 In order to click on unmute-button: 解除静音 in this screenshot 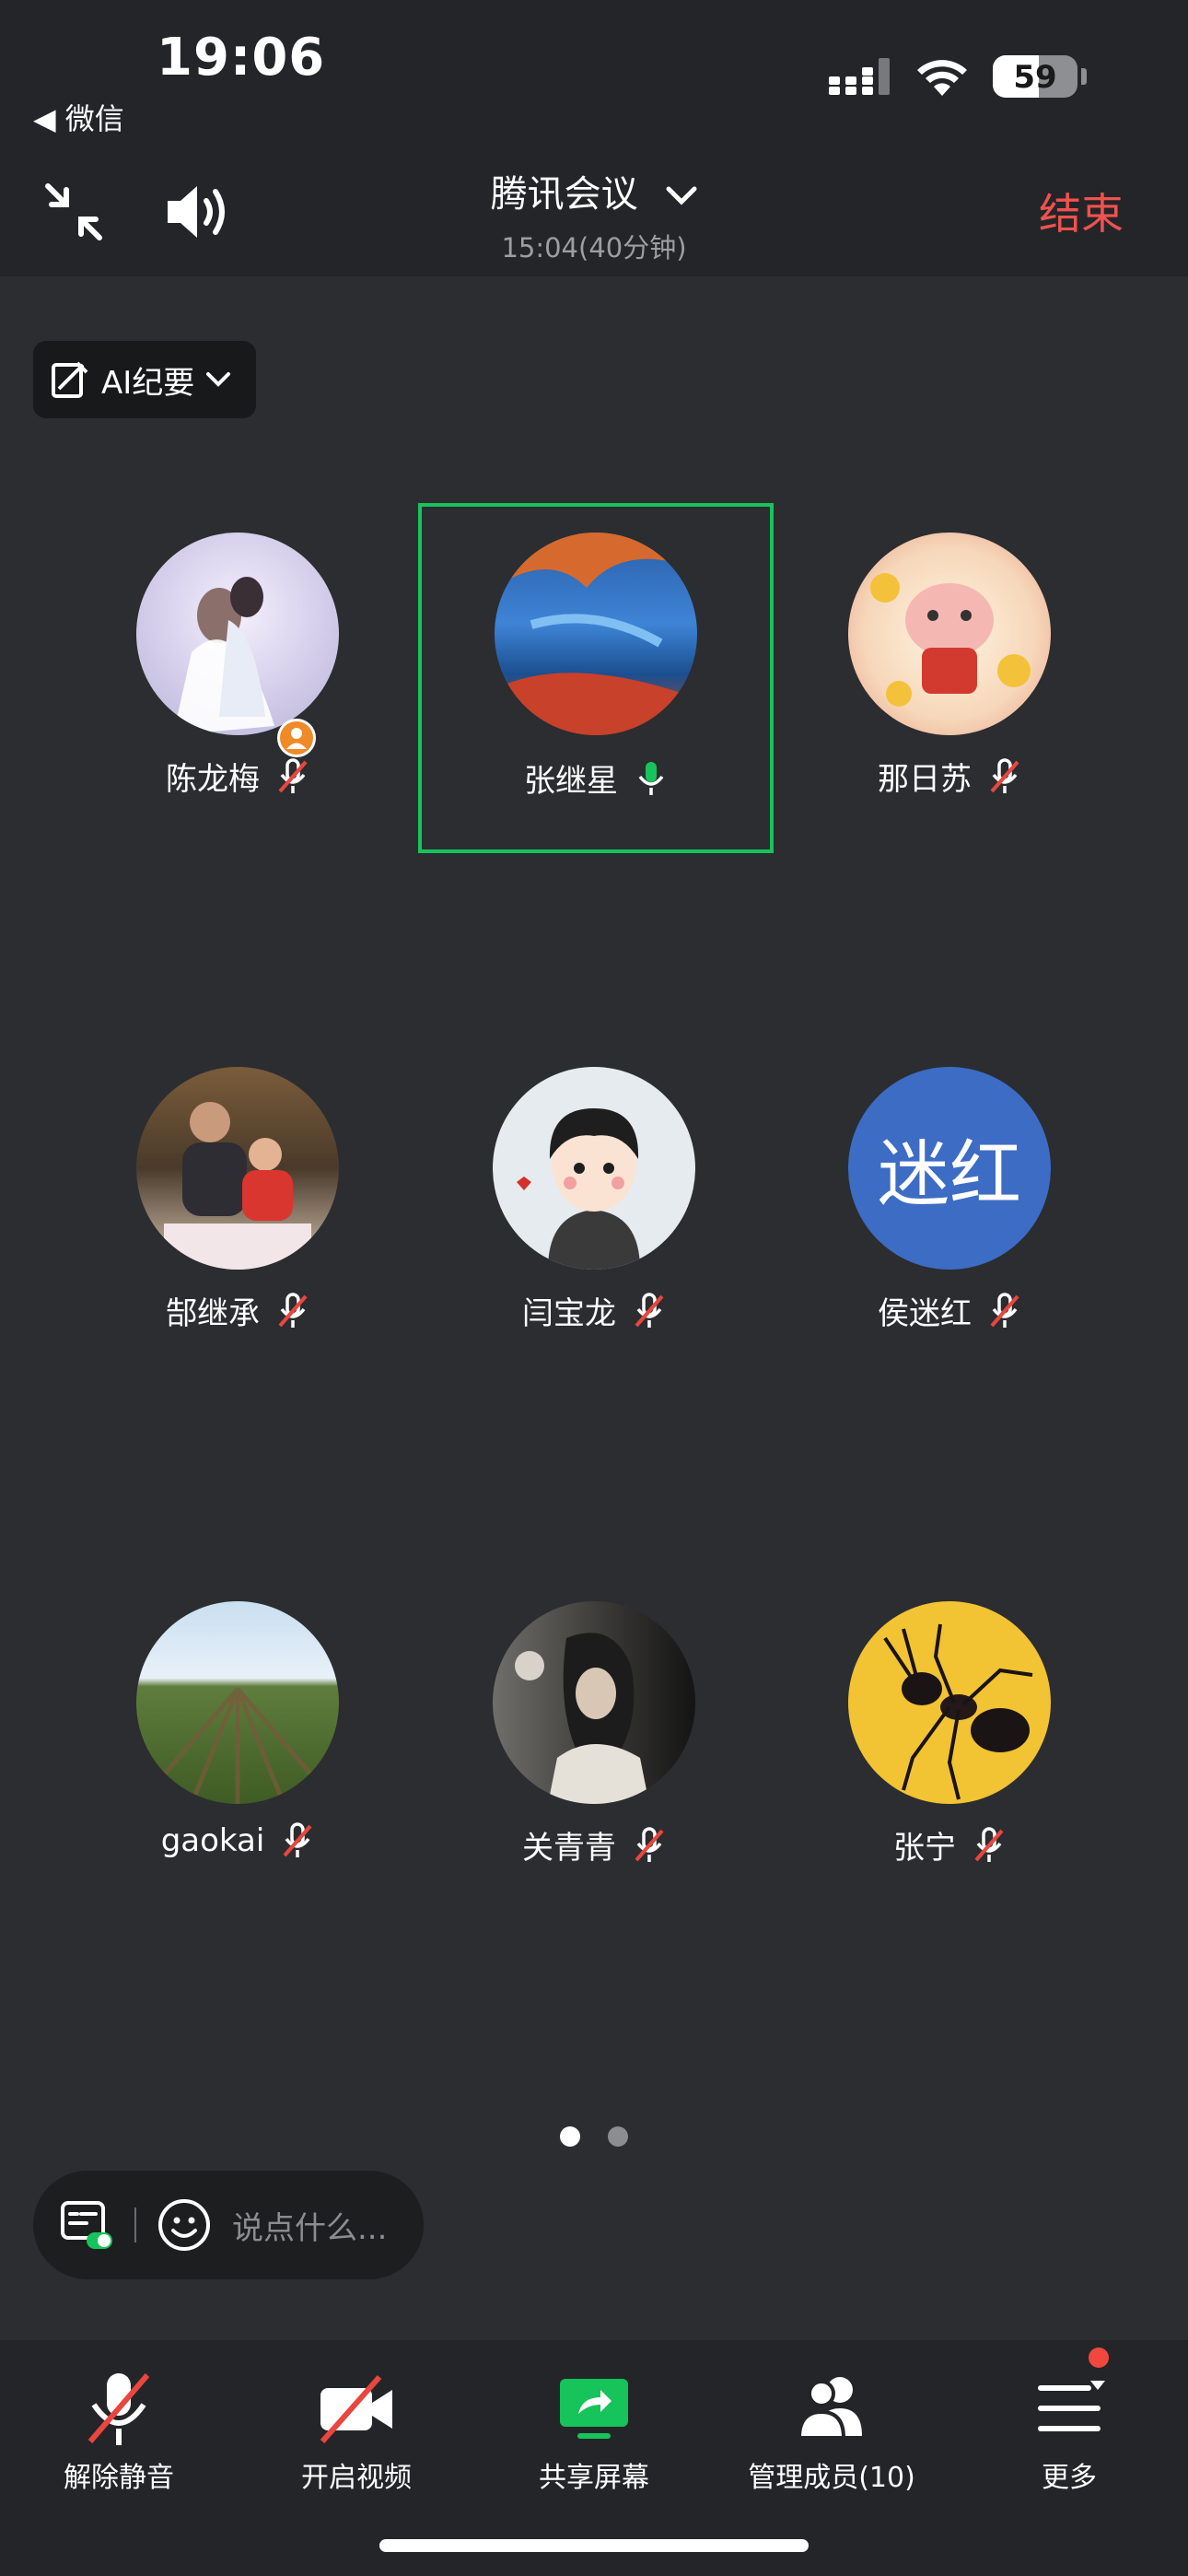, I will do `click(119, 2431)`.